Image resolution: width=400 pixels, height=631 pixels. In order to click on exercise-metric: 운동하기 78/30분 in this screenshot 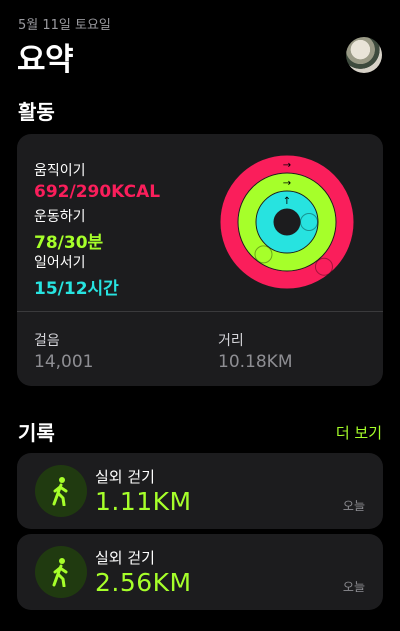, I will do `click(68, 229)`.